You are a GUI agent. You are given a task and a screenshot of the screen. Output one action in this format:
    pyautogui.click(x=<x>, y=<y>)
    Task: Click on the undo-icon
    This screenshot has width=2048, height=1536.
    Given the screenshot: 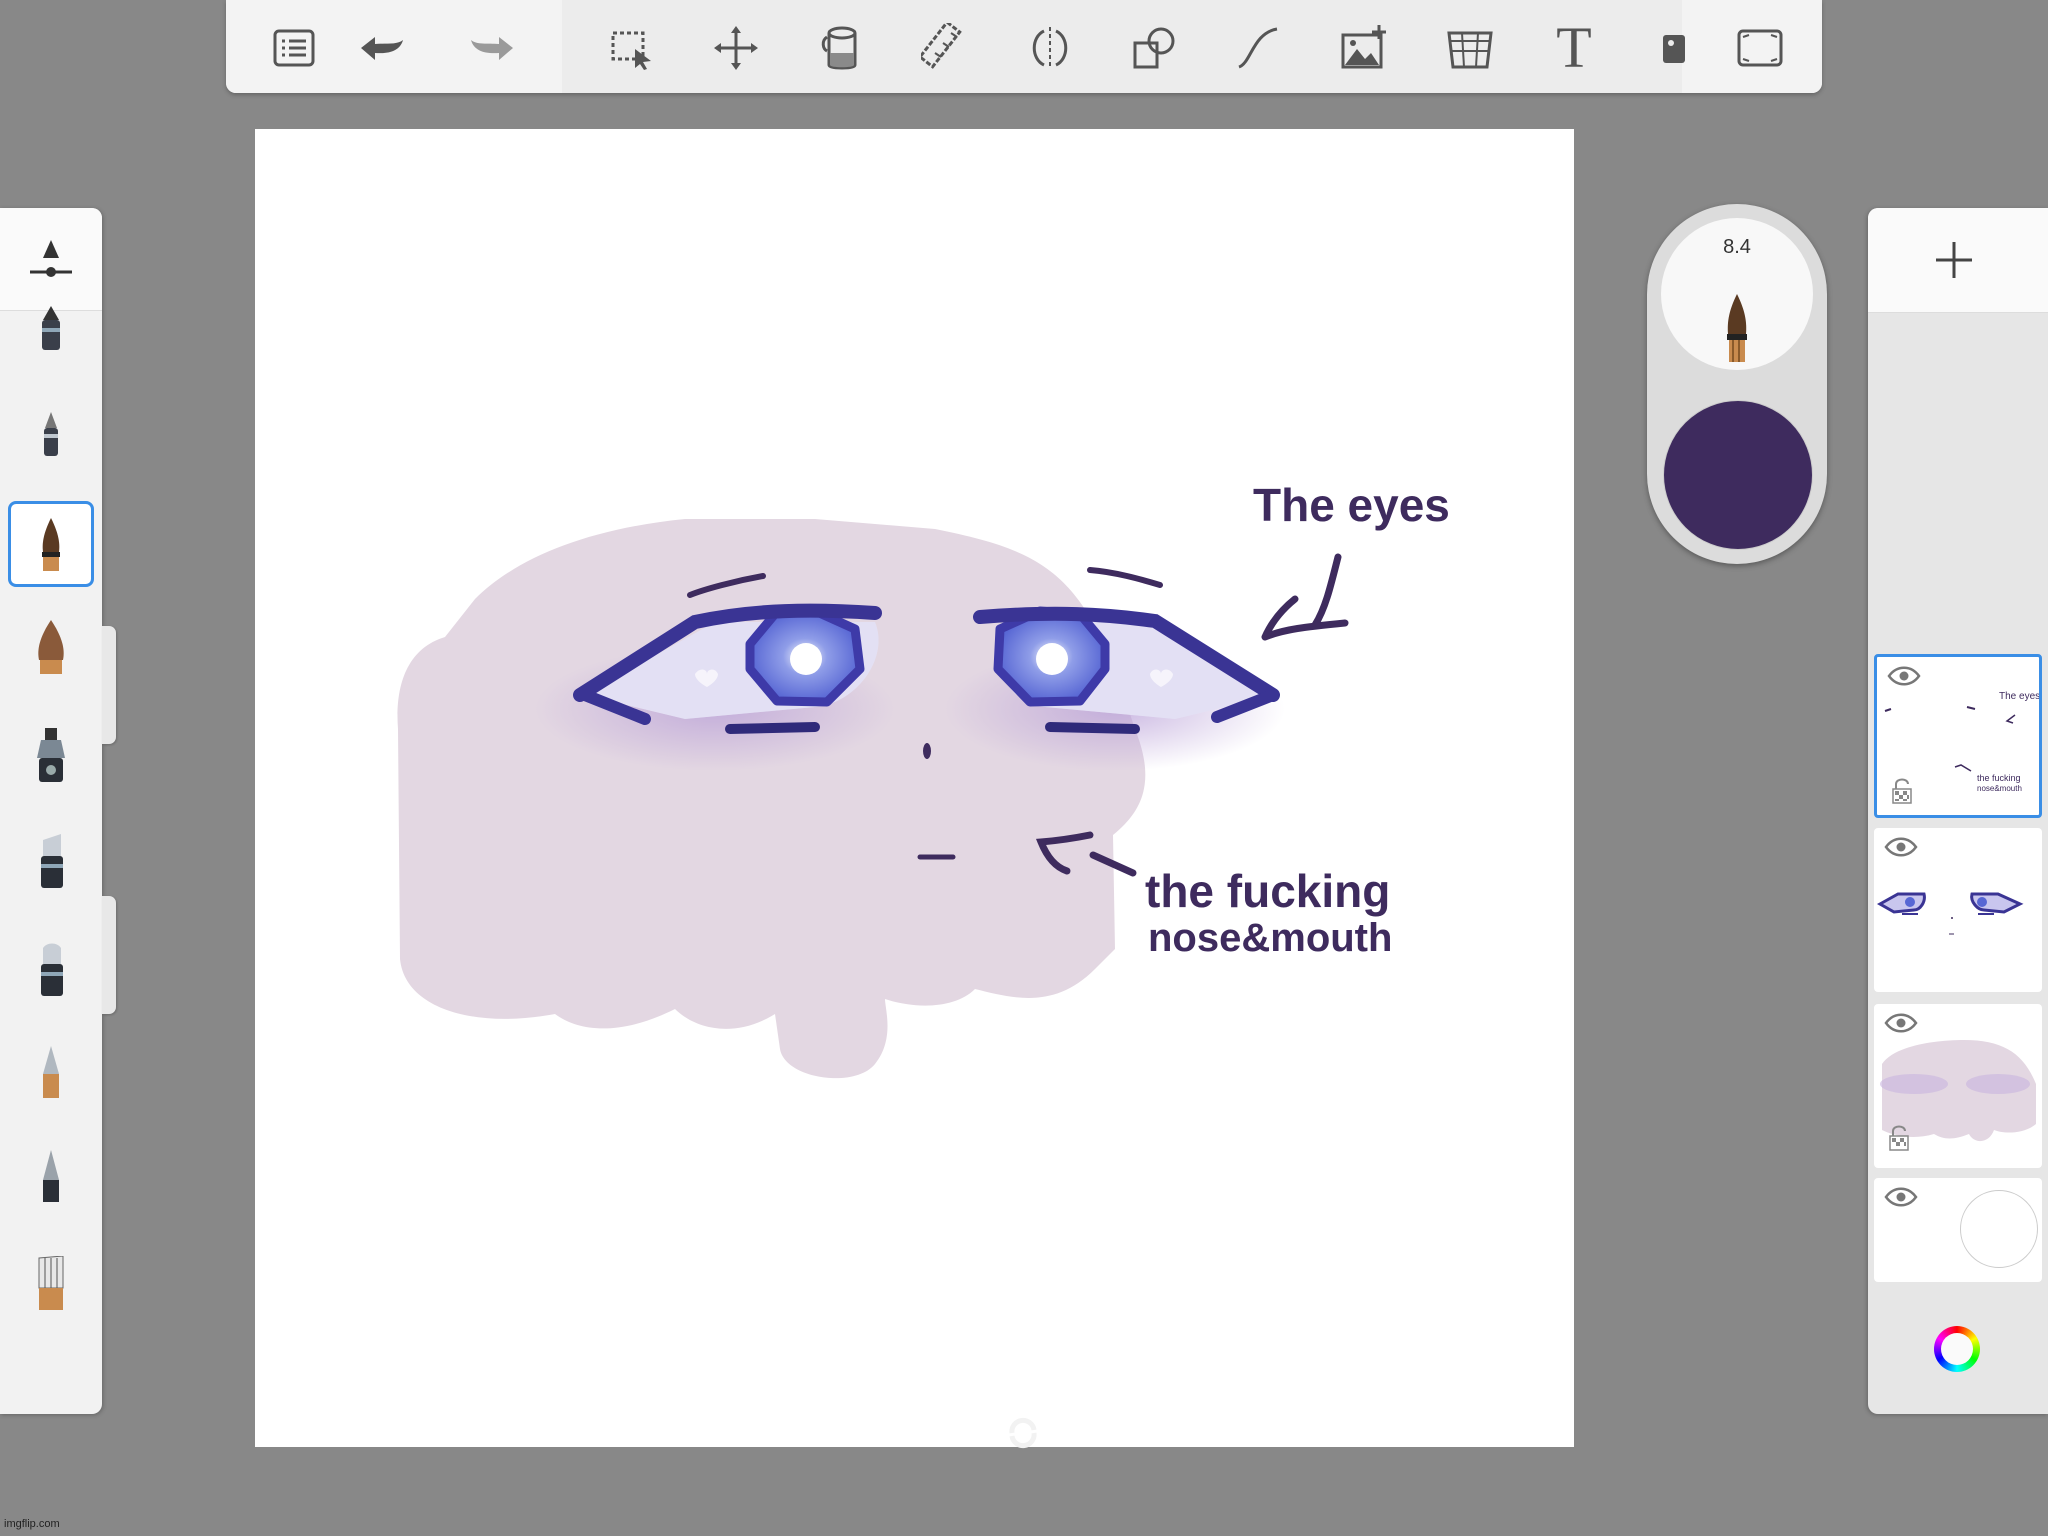 What is the action you would take?
    pyautogui.click(x=382, y=48)
    